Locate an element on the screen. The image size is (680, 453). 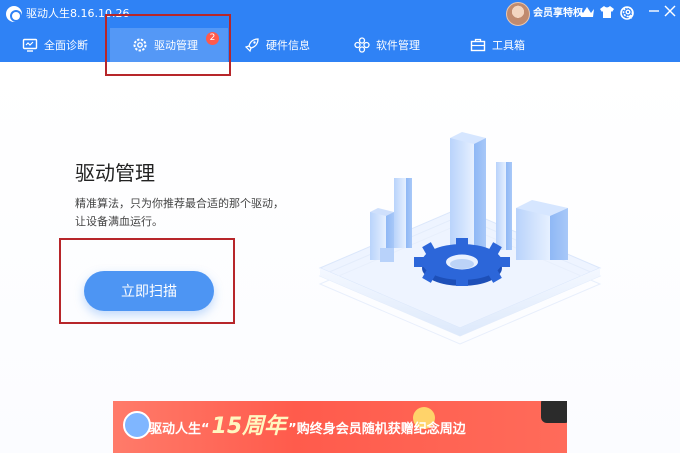
tab-hardware-info: 硬件信息 is located at coordinates (284, 45).